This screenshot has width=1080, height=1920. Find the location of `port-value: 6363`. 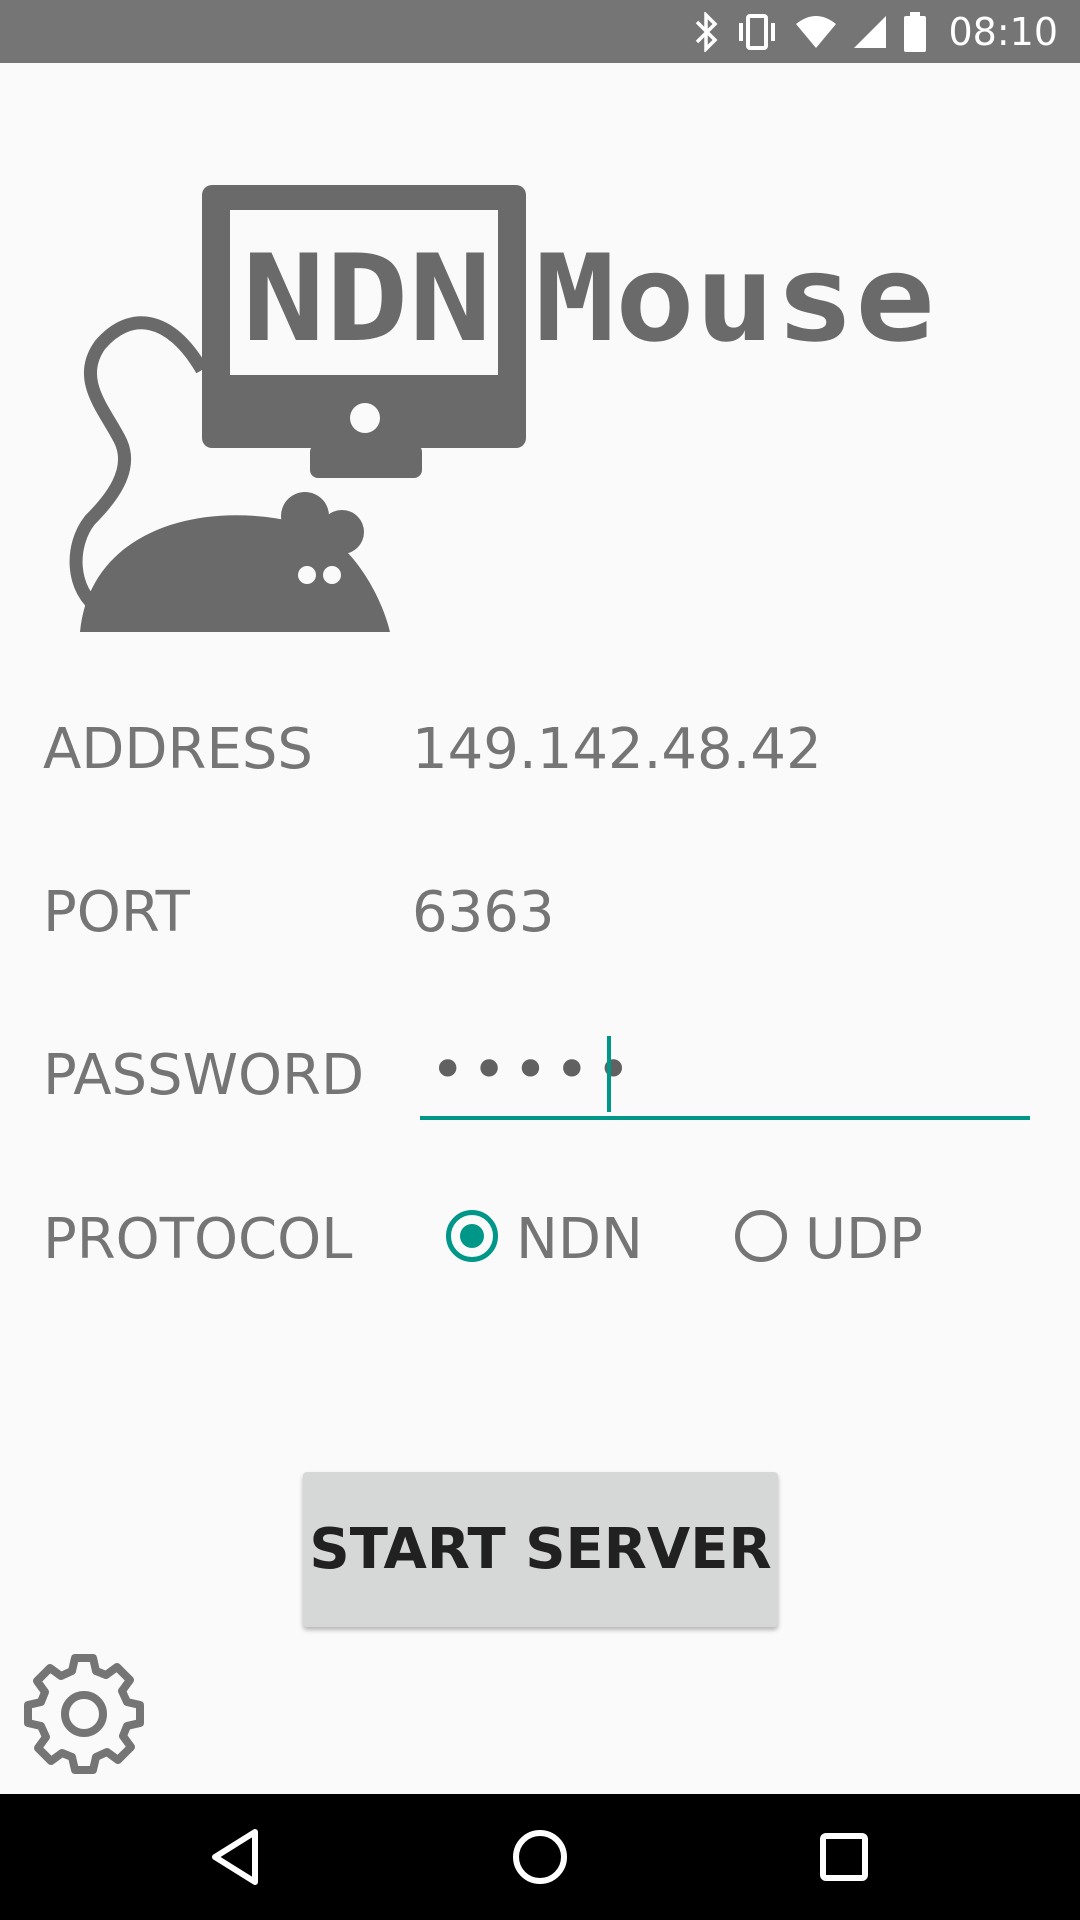

port-value: 6363 is located at coordinates (483, 912).